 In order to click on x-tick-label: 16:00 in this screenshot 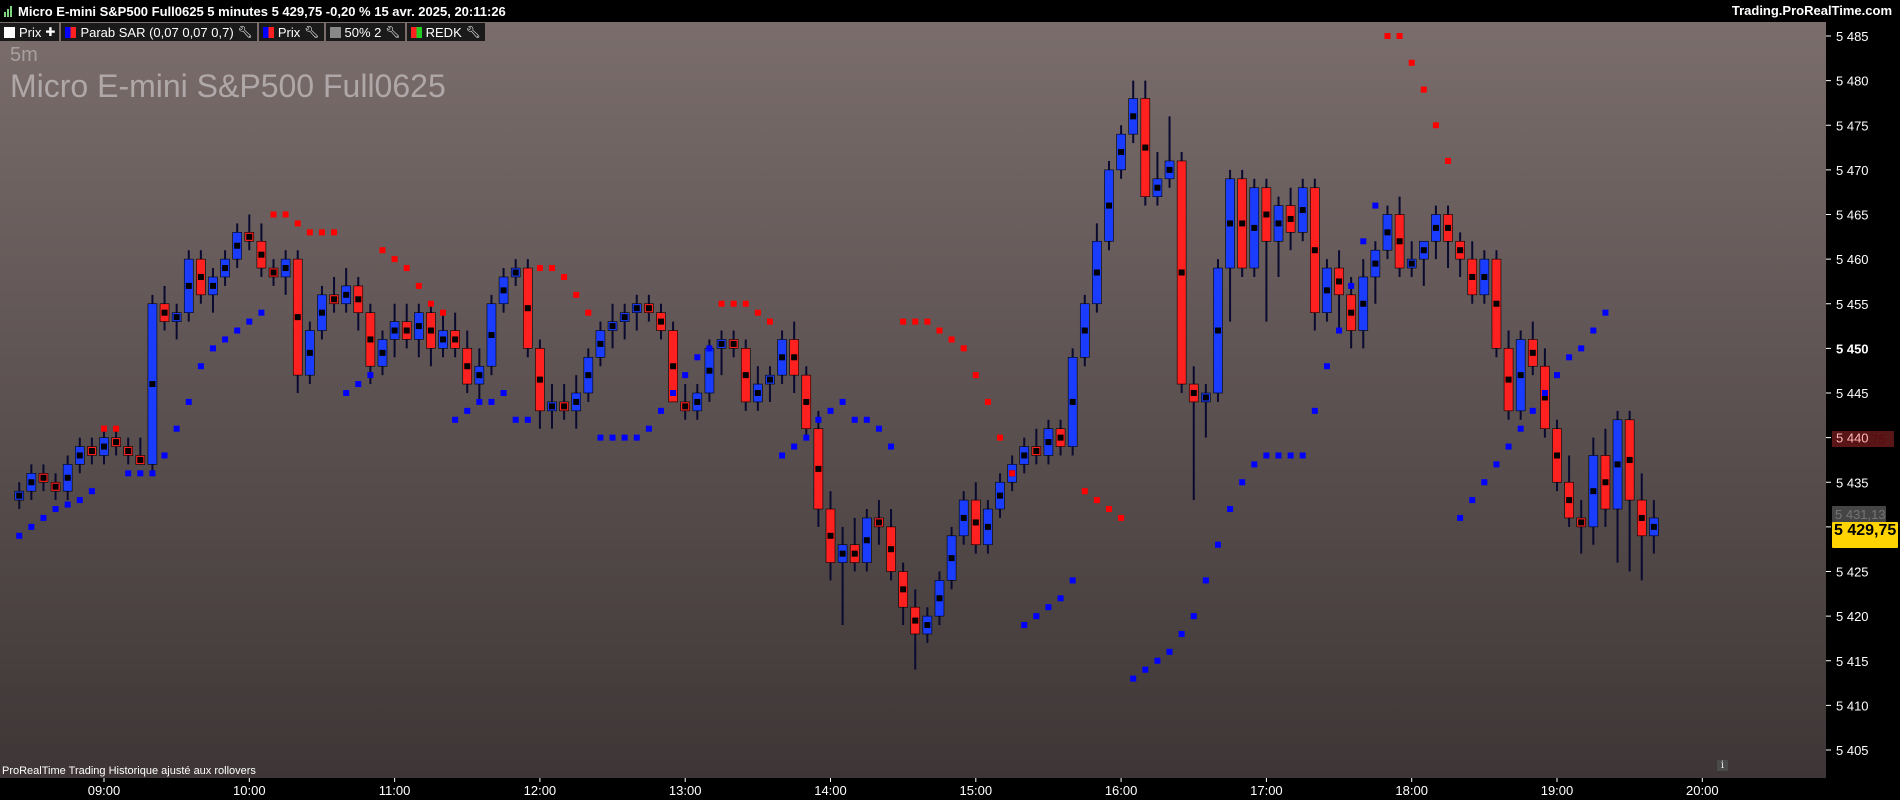, I will do `click(1121, 790)`.